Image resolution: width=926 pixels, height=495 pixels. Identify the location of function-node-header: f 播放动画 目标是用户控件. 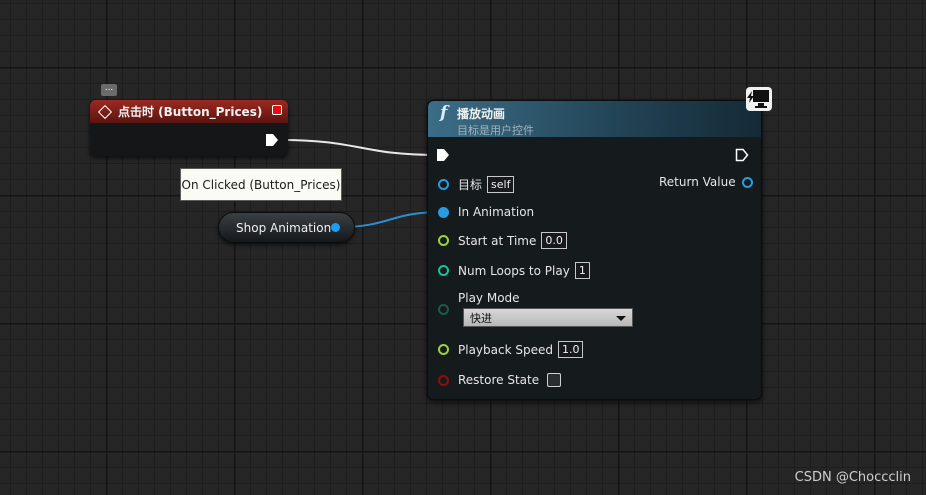
(594, 119).